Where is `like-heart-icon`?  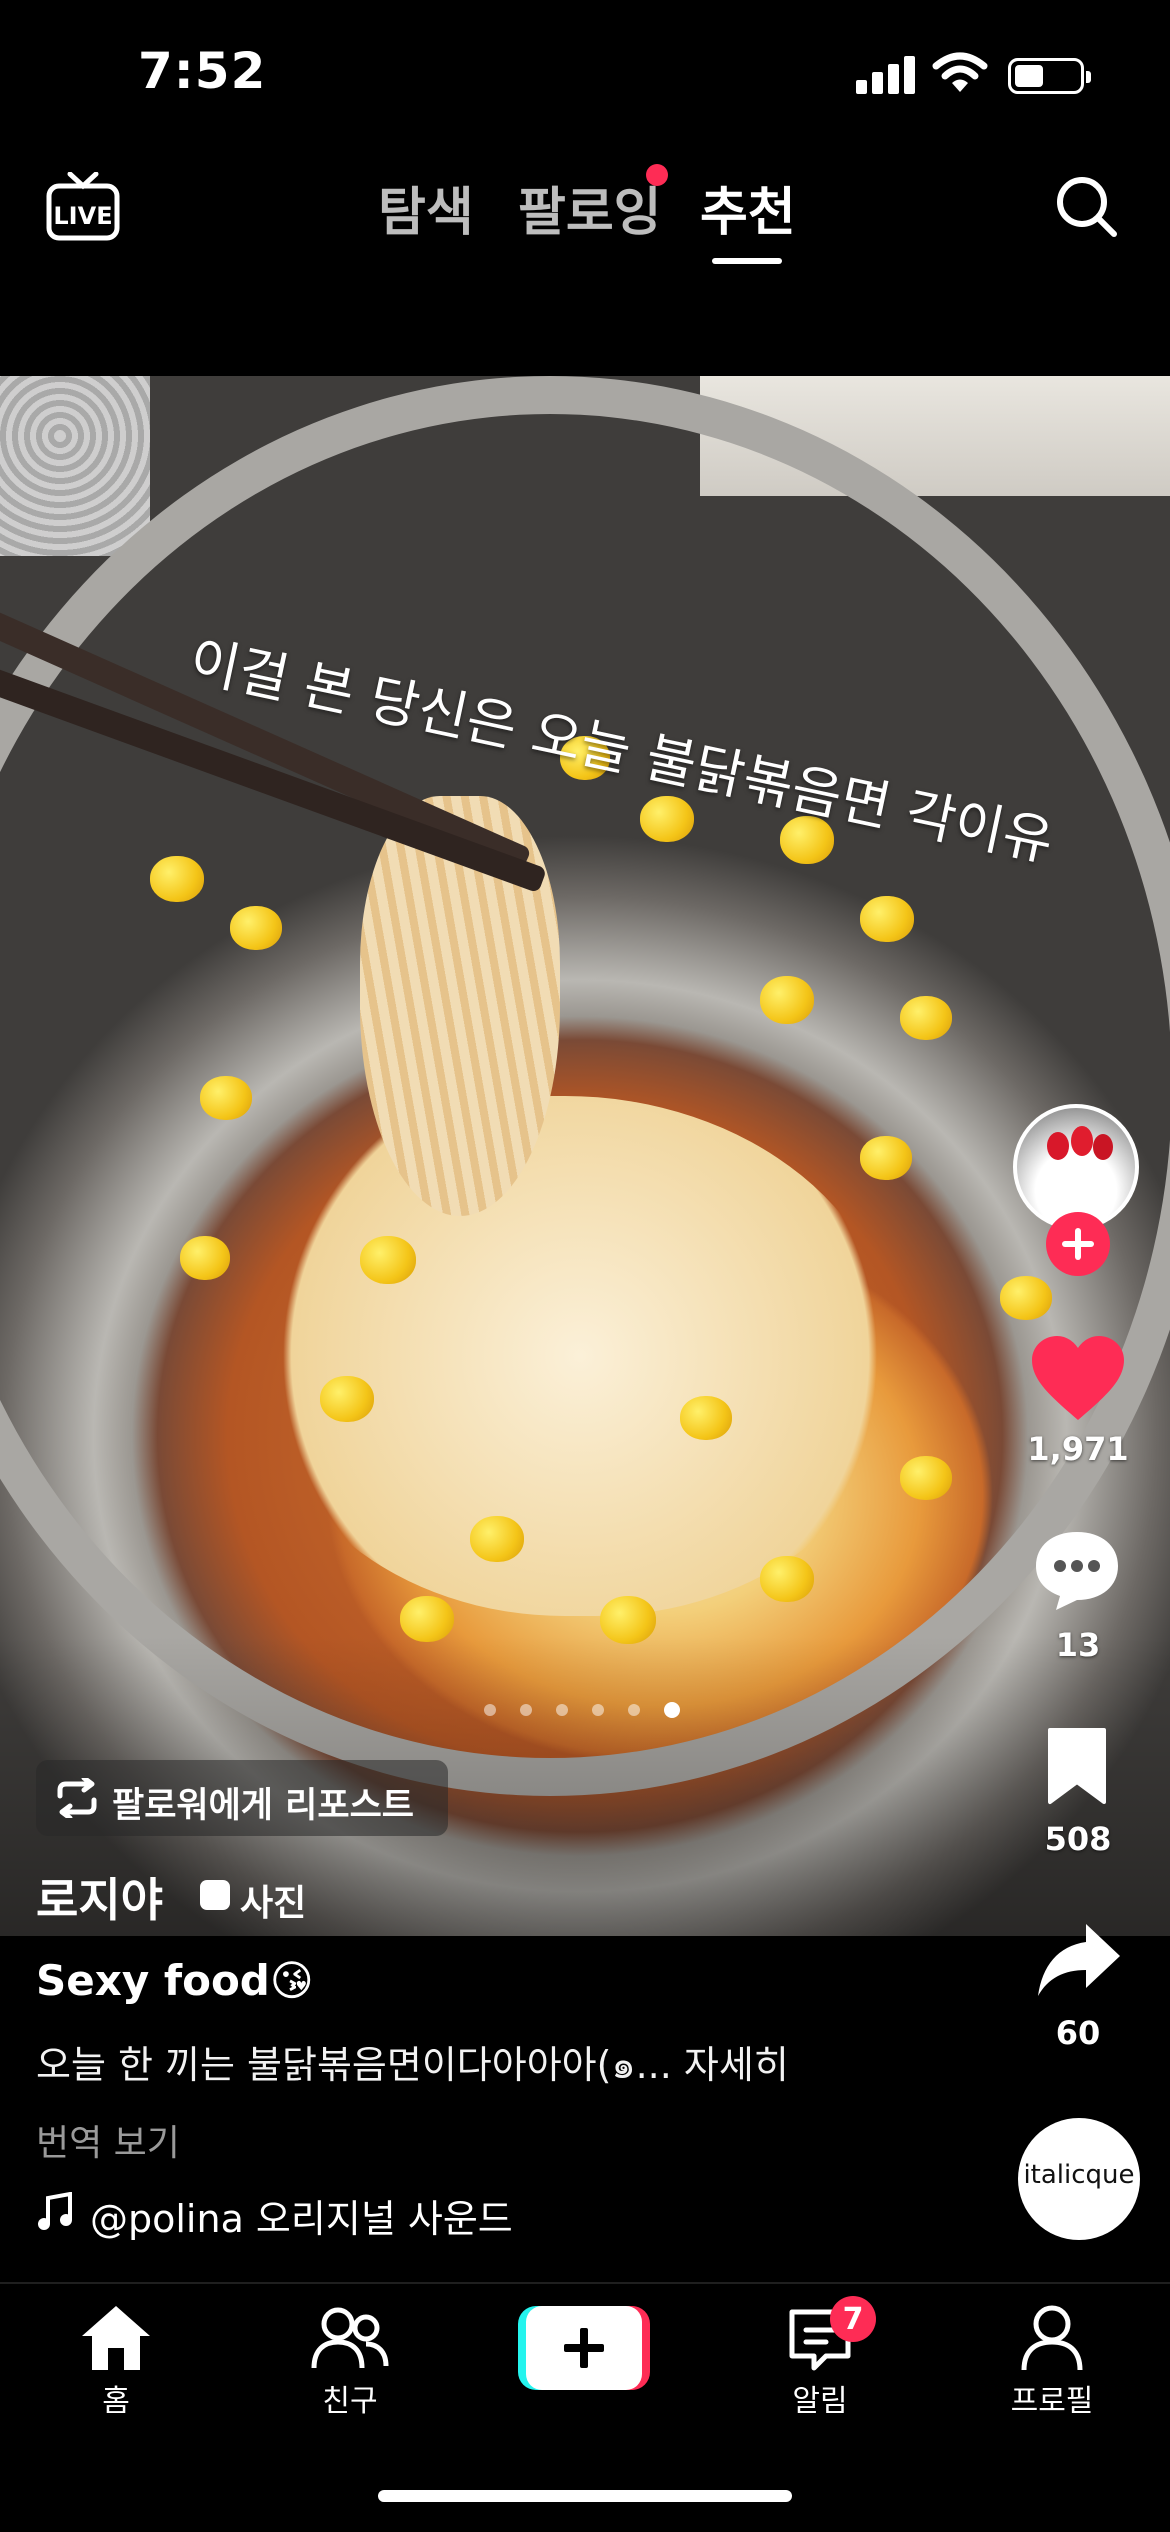 like-heart-icon is located at coordinates (1078, 1379).